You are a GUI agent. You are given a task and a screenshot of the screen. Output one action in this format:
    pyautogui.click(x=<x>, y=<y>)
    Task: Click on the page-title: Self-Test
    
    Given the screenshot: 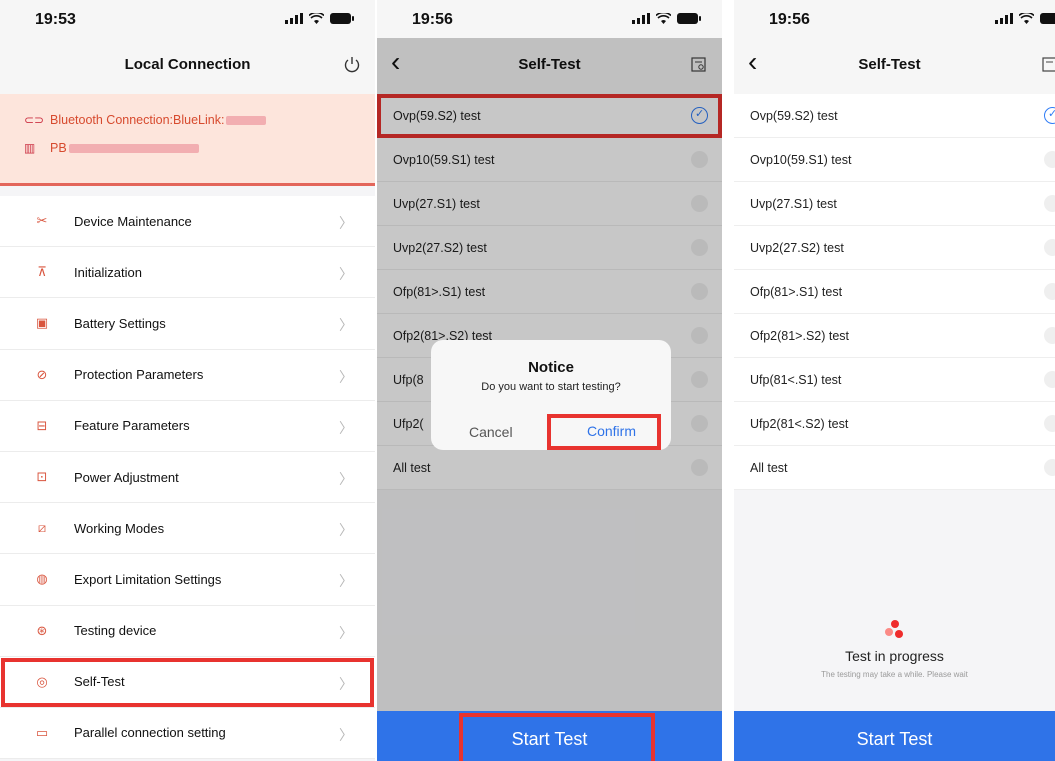 What is the action you would take?
    pyautogui.click(x=889, y=64)
    